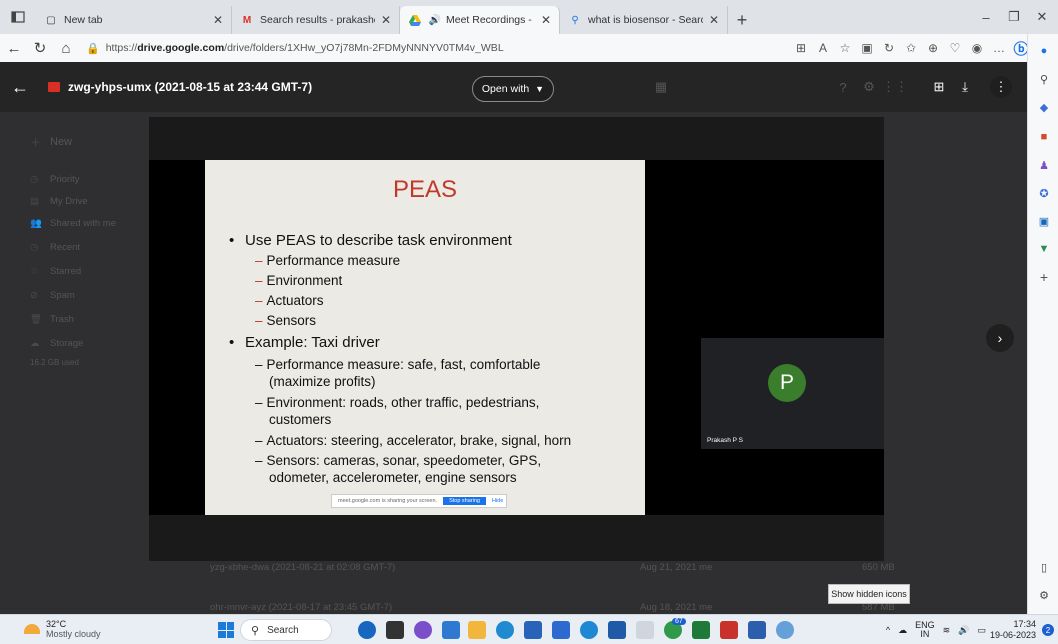  What do you see at coordinates (62, 629) in the screenshot?
I see `weather-widget: 32°C Mostly cloudy` at bounding box center [62, 629].